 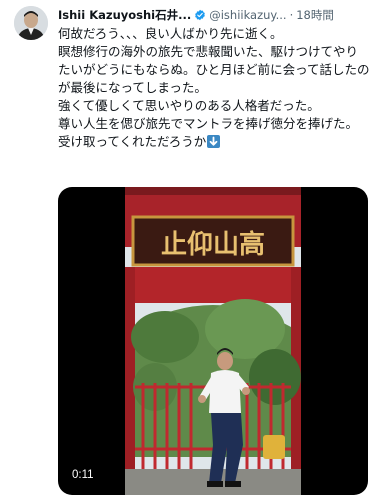 What do you see at coordinates (213, 244) in the screenshot?
I see `gate-sign-text: 止仰山高` at bounding box center [213, 244].